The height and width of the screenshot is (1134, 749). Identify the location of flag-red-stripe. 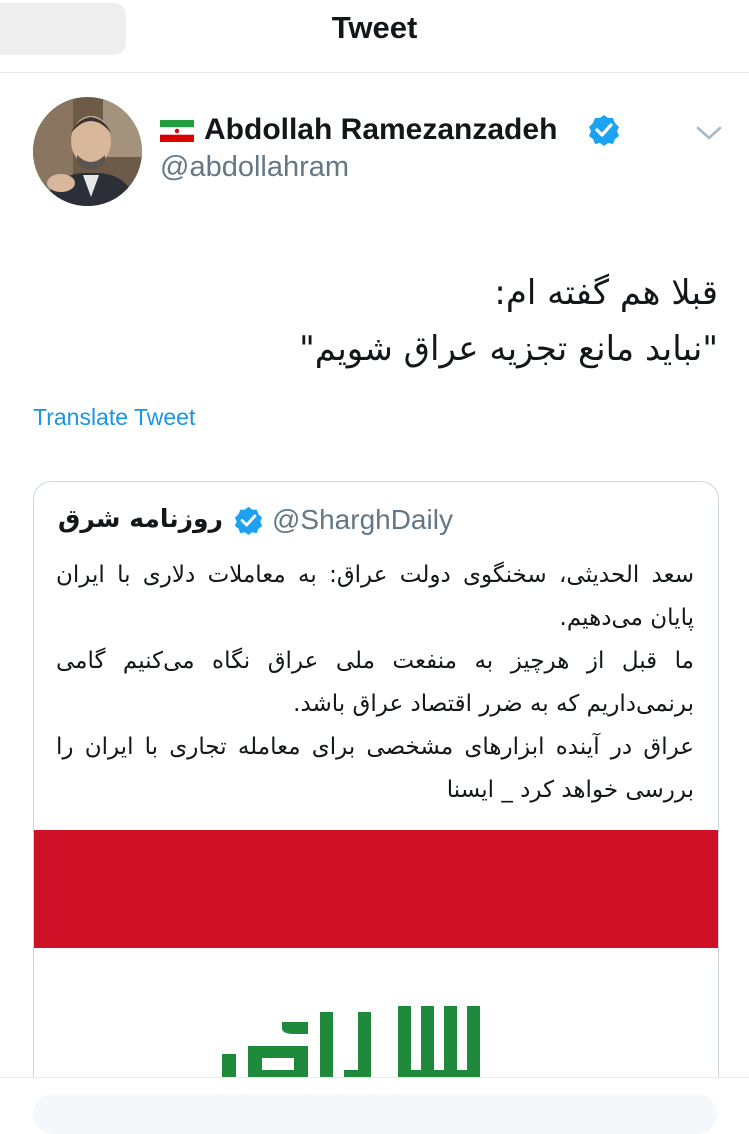
(376, 889).